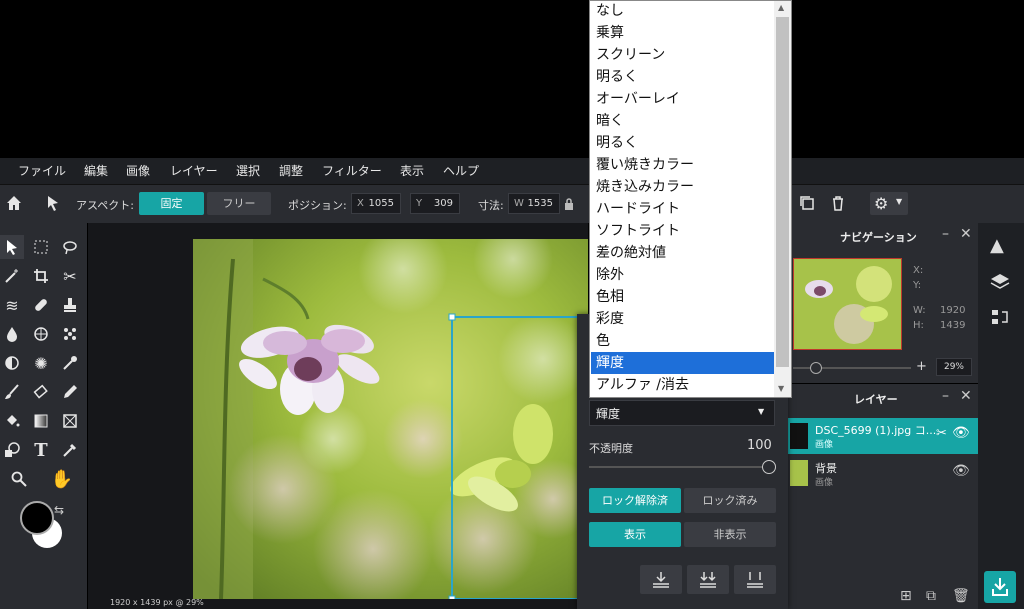 This screenshot has height=609, width=1024. I want to click on y-field: Y 309, so click(435, 203).